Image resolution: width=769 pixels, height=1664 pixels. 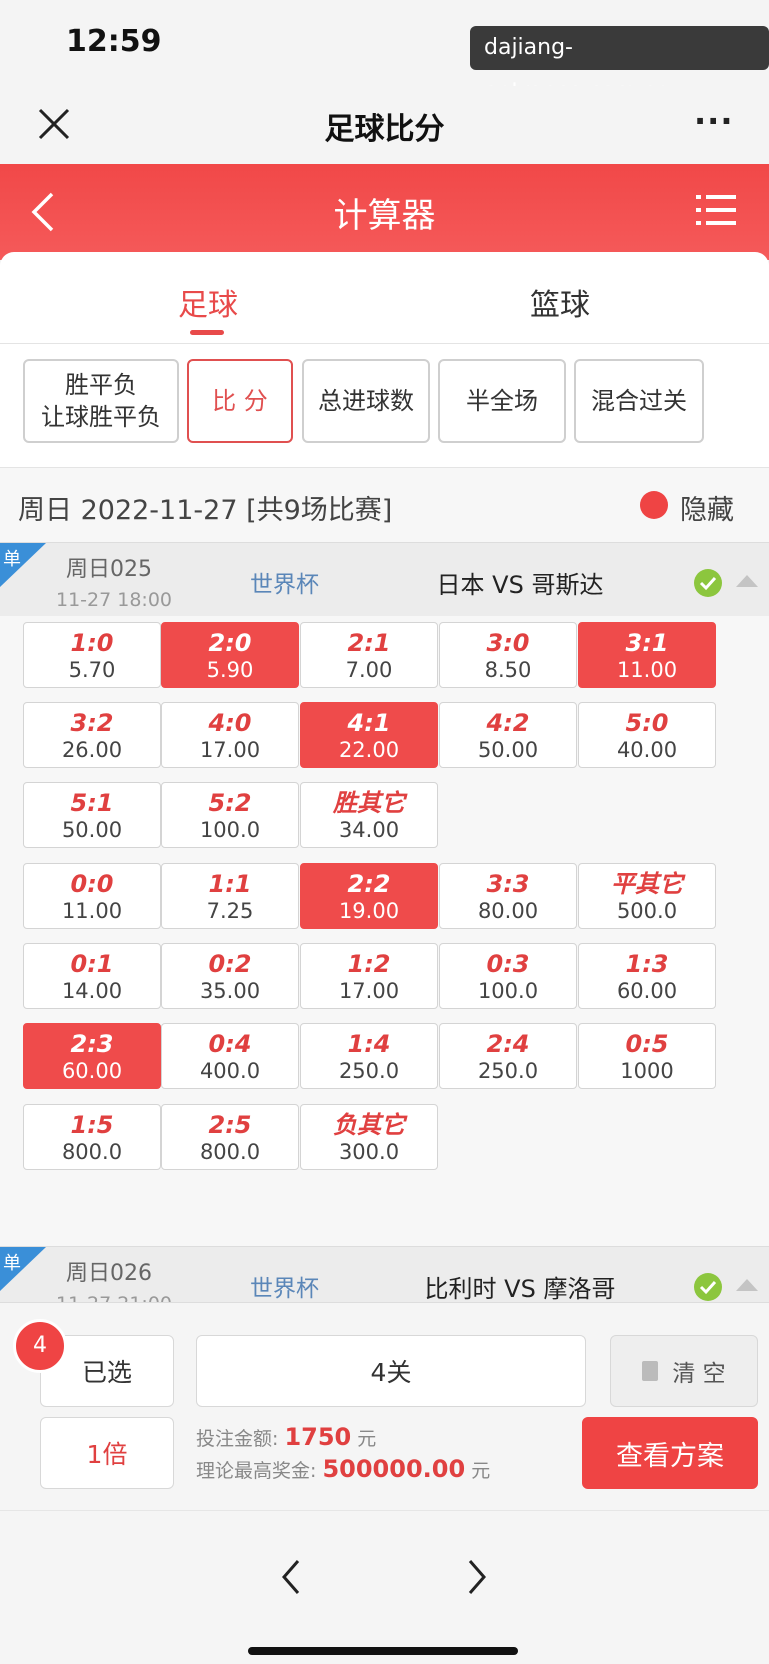 What do you see at coordinates (647, 750) in the screenshot?
I see `odds-label: 40.00` at bounding box center [647, 750].